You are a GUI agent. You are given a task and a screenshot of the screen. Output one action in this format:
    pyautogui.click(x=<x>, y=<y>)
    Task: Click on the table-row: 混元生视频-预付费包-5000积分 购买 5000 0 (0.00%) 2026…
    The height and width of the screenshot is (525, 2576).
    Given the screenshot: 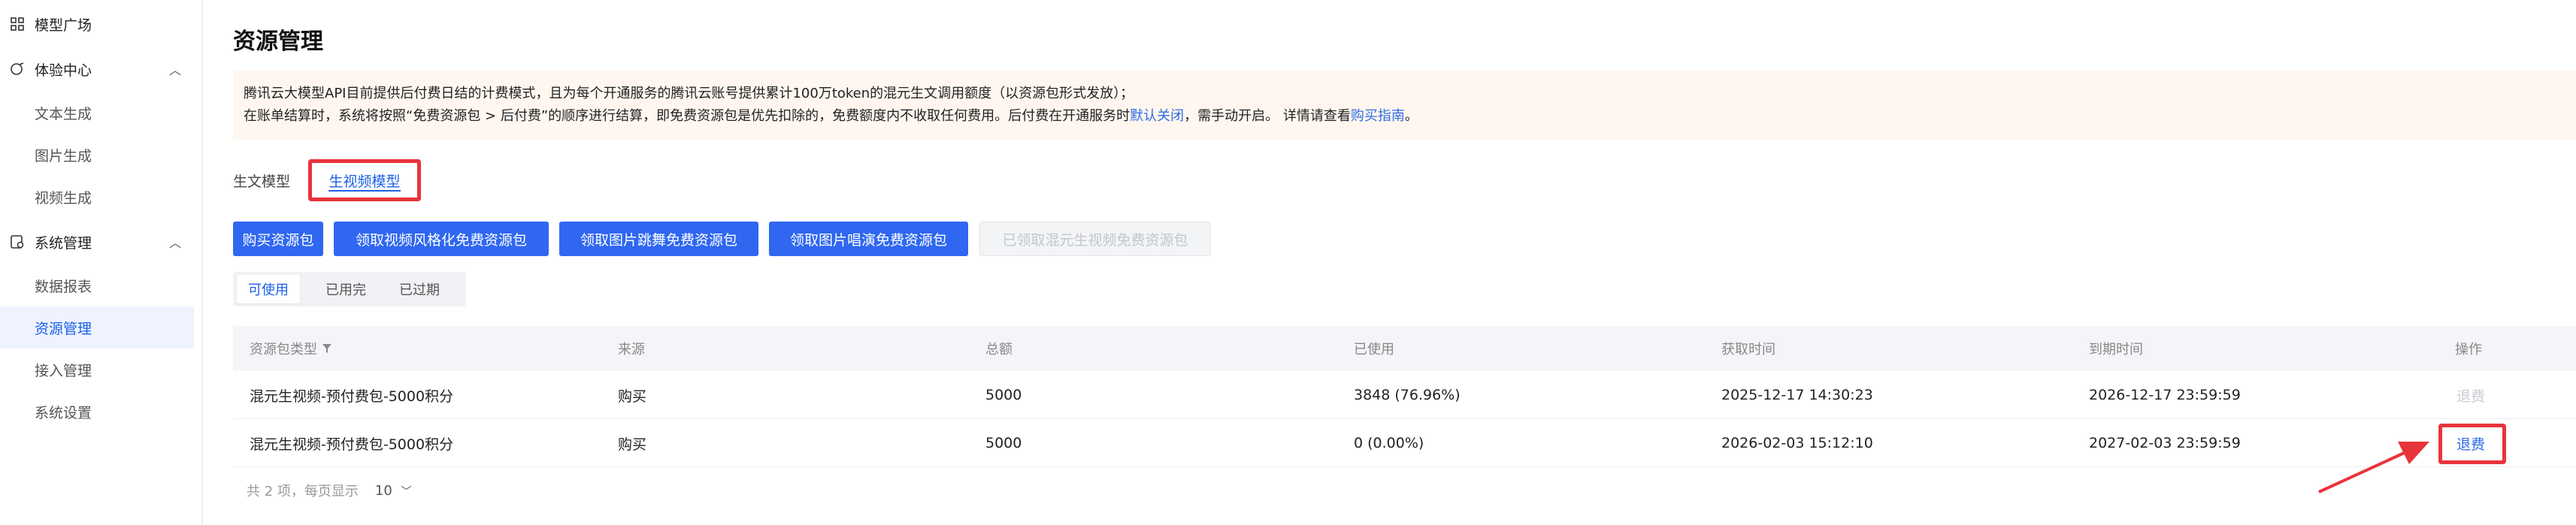 What is the action you would take?
    pyautogui.click(x=1404, y=443)
    